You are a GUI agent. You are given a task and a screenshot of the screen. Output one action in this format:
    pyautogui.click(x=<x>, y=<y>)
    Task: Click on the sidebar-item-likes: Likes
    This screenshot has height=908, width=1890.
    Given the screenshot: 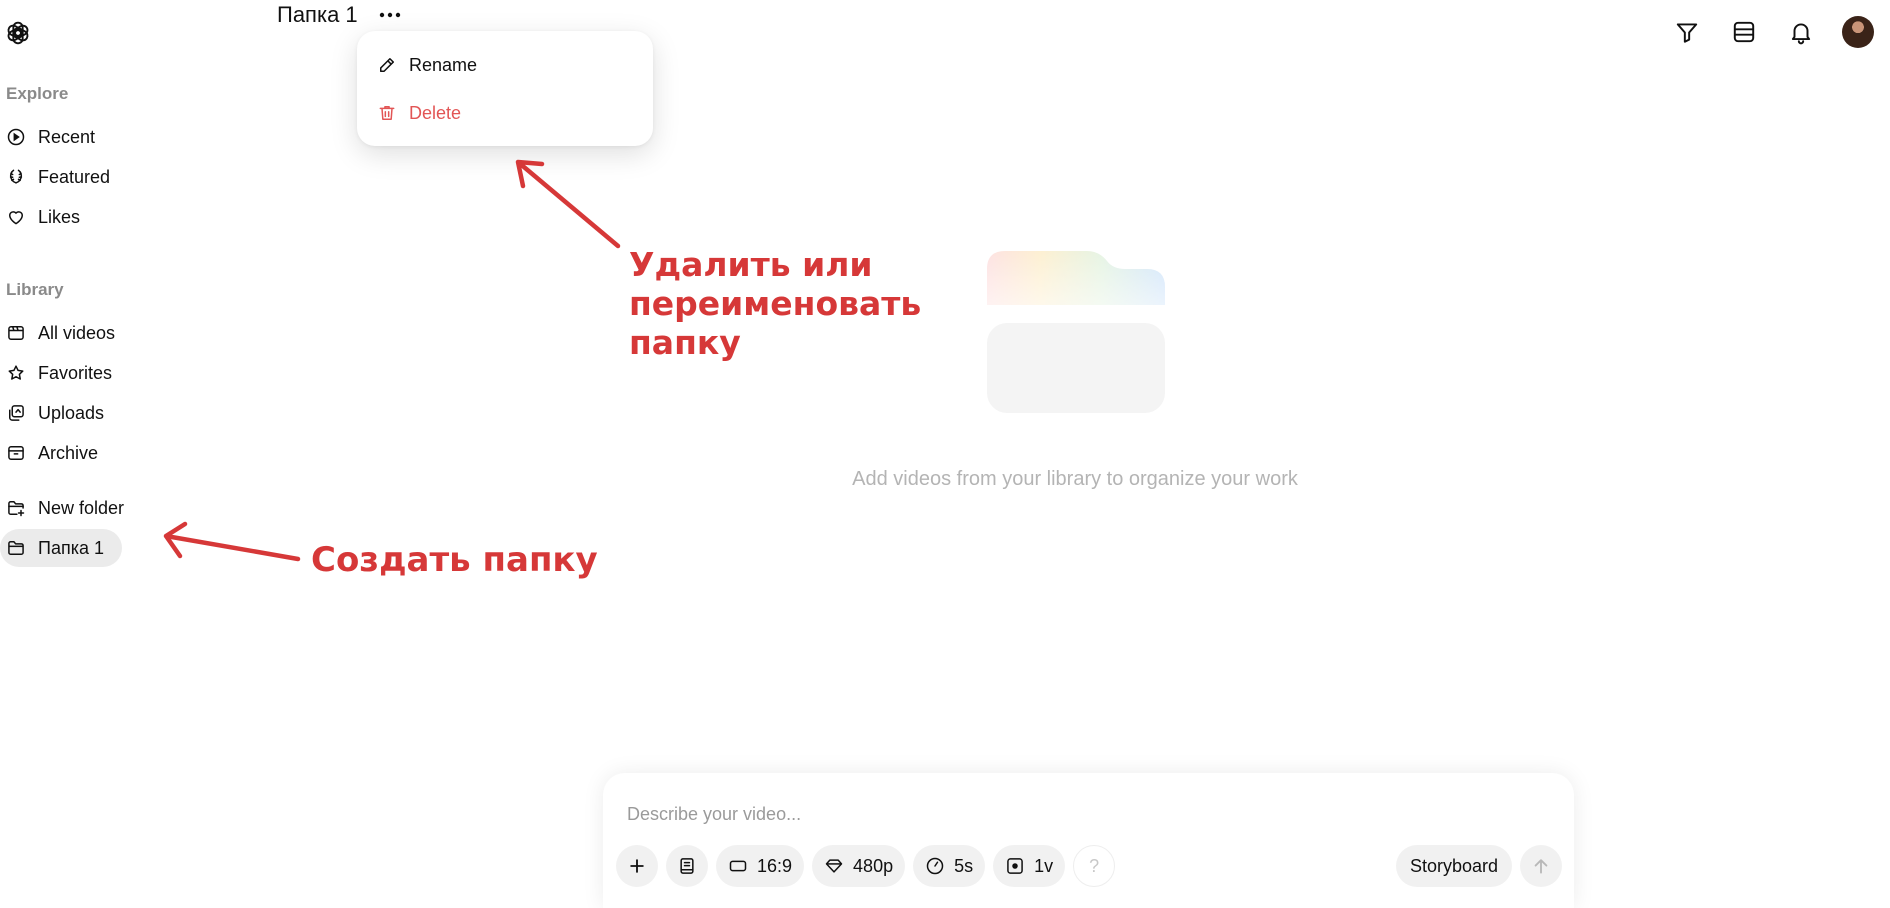 What is the action you would take?
    pyautogui.click(x=49, y=217)
    